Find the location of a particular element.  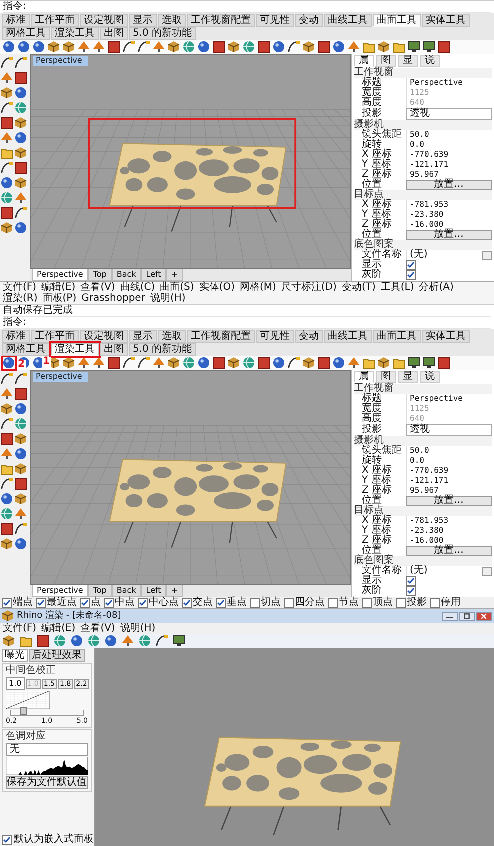

toolbar-tab: 曲面工具 is located at coordinates (397, 336).